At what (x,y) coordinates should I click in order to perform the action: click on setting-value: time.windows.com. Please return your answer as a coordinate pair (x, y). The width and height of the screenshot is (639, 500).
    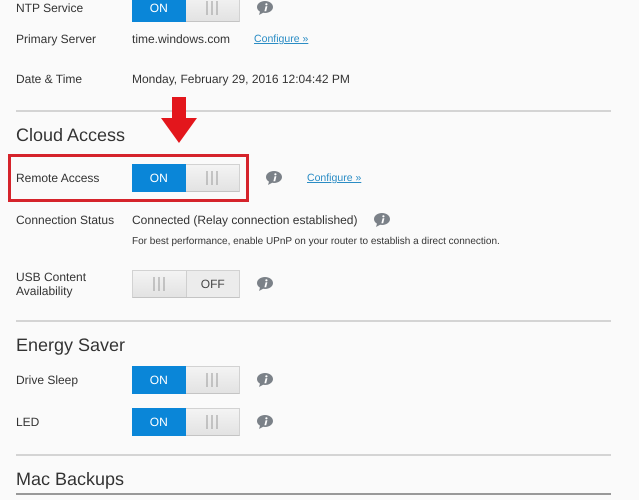
    Looking at the image, I should click on (181, 39).